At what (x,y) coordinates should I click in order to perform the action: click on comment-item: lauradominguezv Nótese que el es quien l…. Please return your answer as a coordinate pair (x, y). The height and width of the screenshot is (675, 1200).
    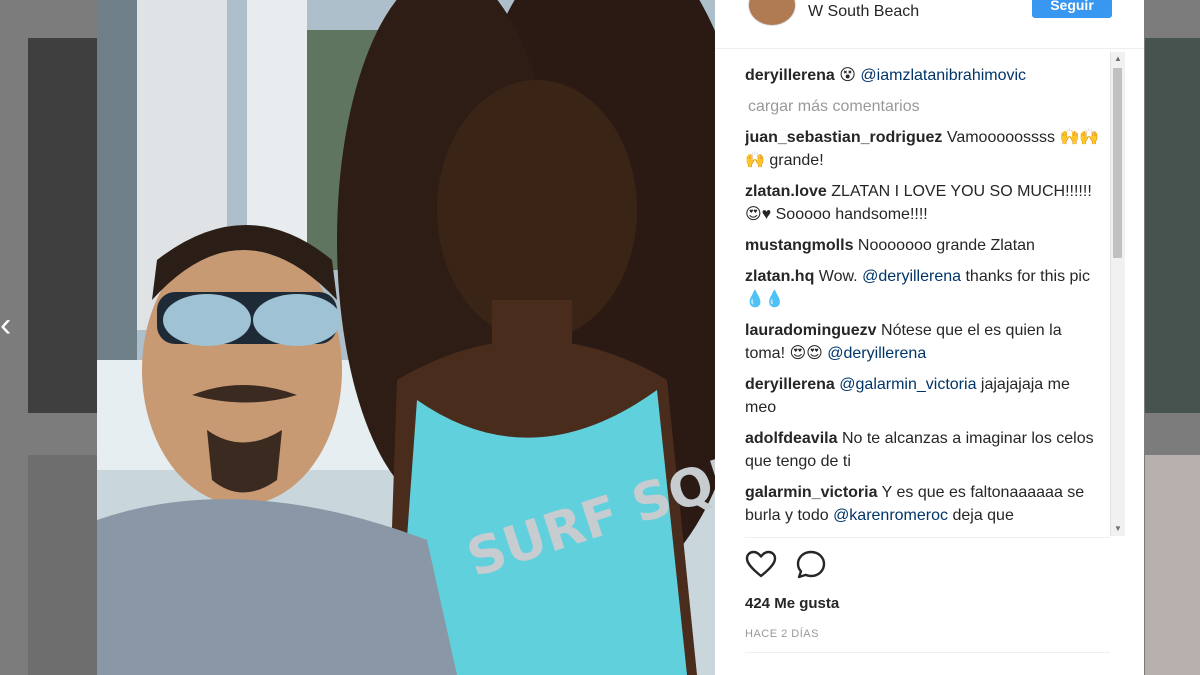
    Looking at the image, I should click on (925, 342).